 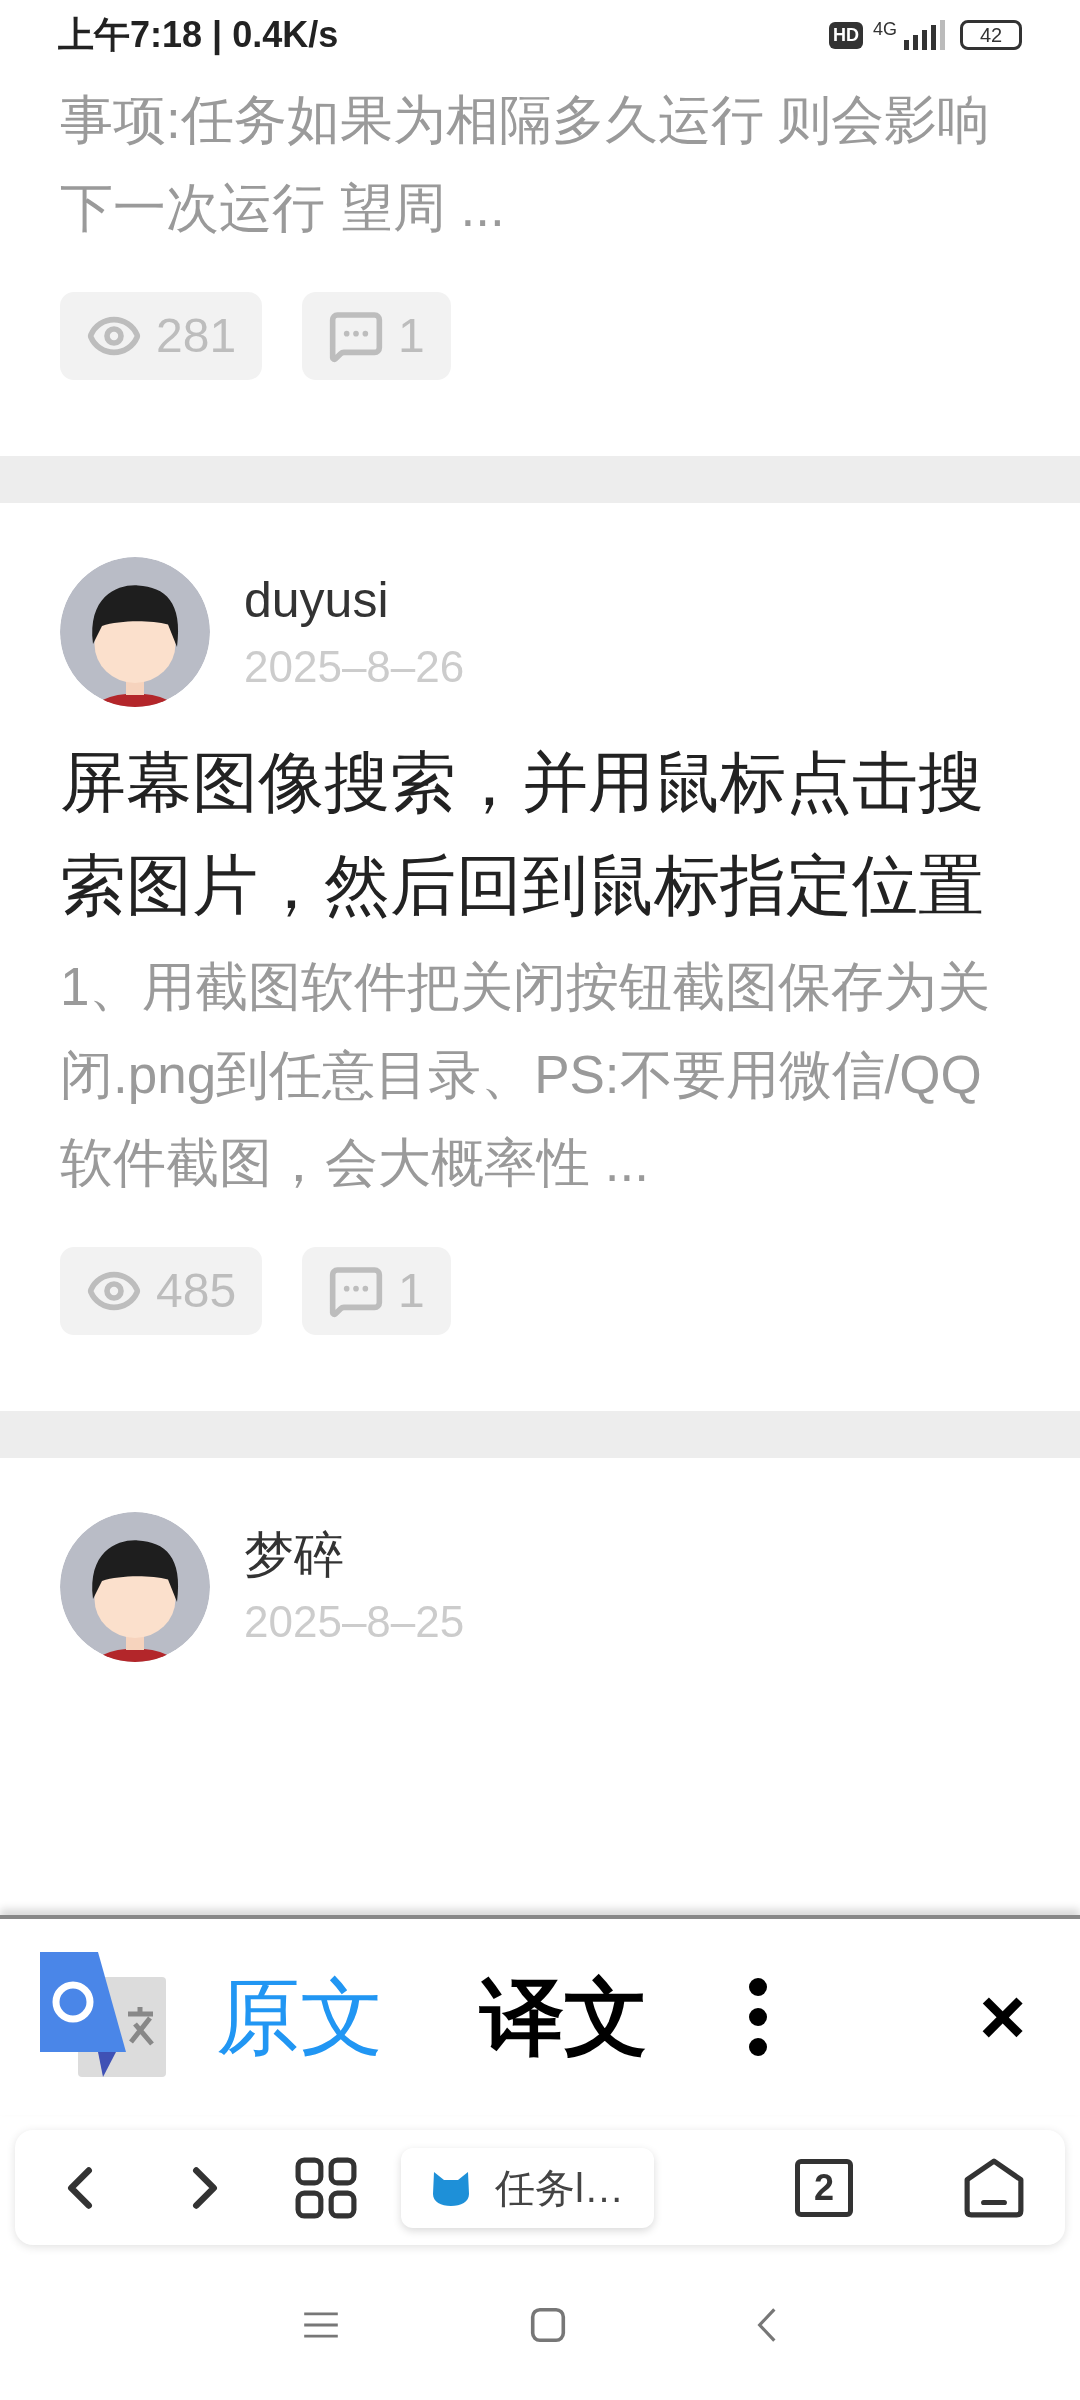 What do you see at coordinates (991, 35) in the screenshot?
I see `battery-icon: 42` at bounding box center [991, 35].